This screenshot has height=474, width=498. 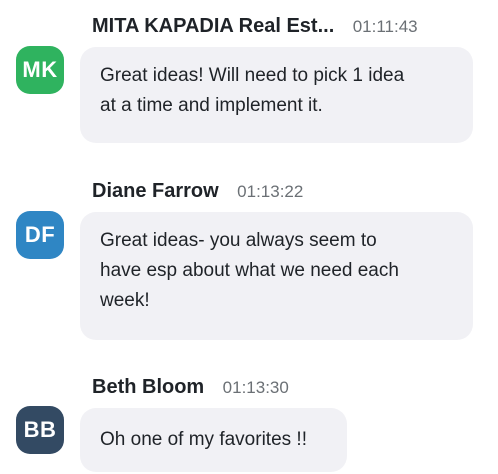 I want to click on message-header: Beth Bloom 01:13:30, so click(x=190, y=387).